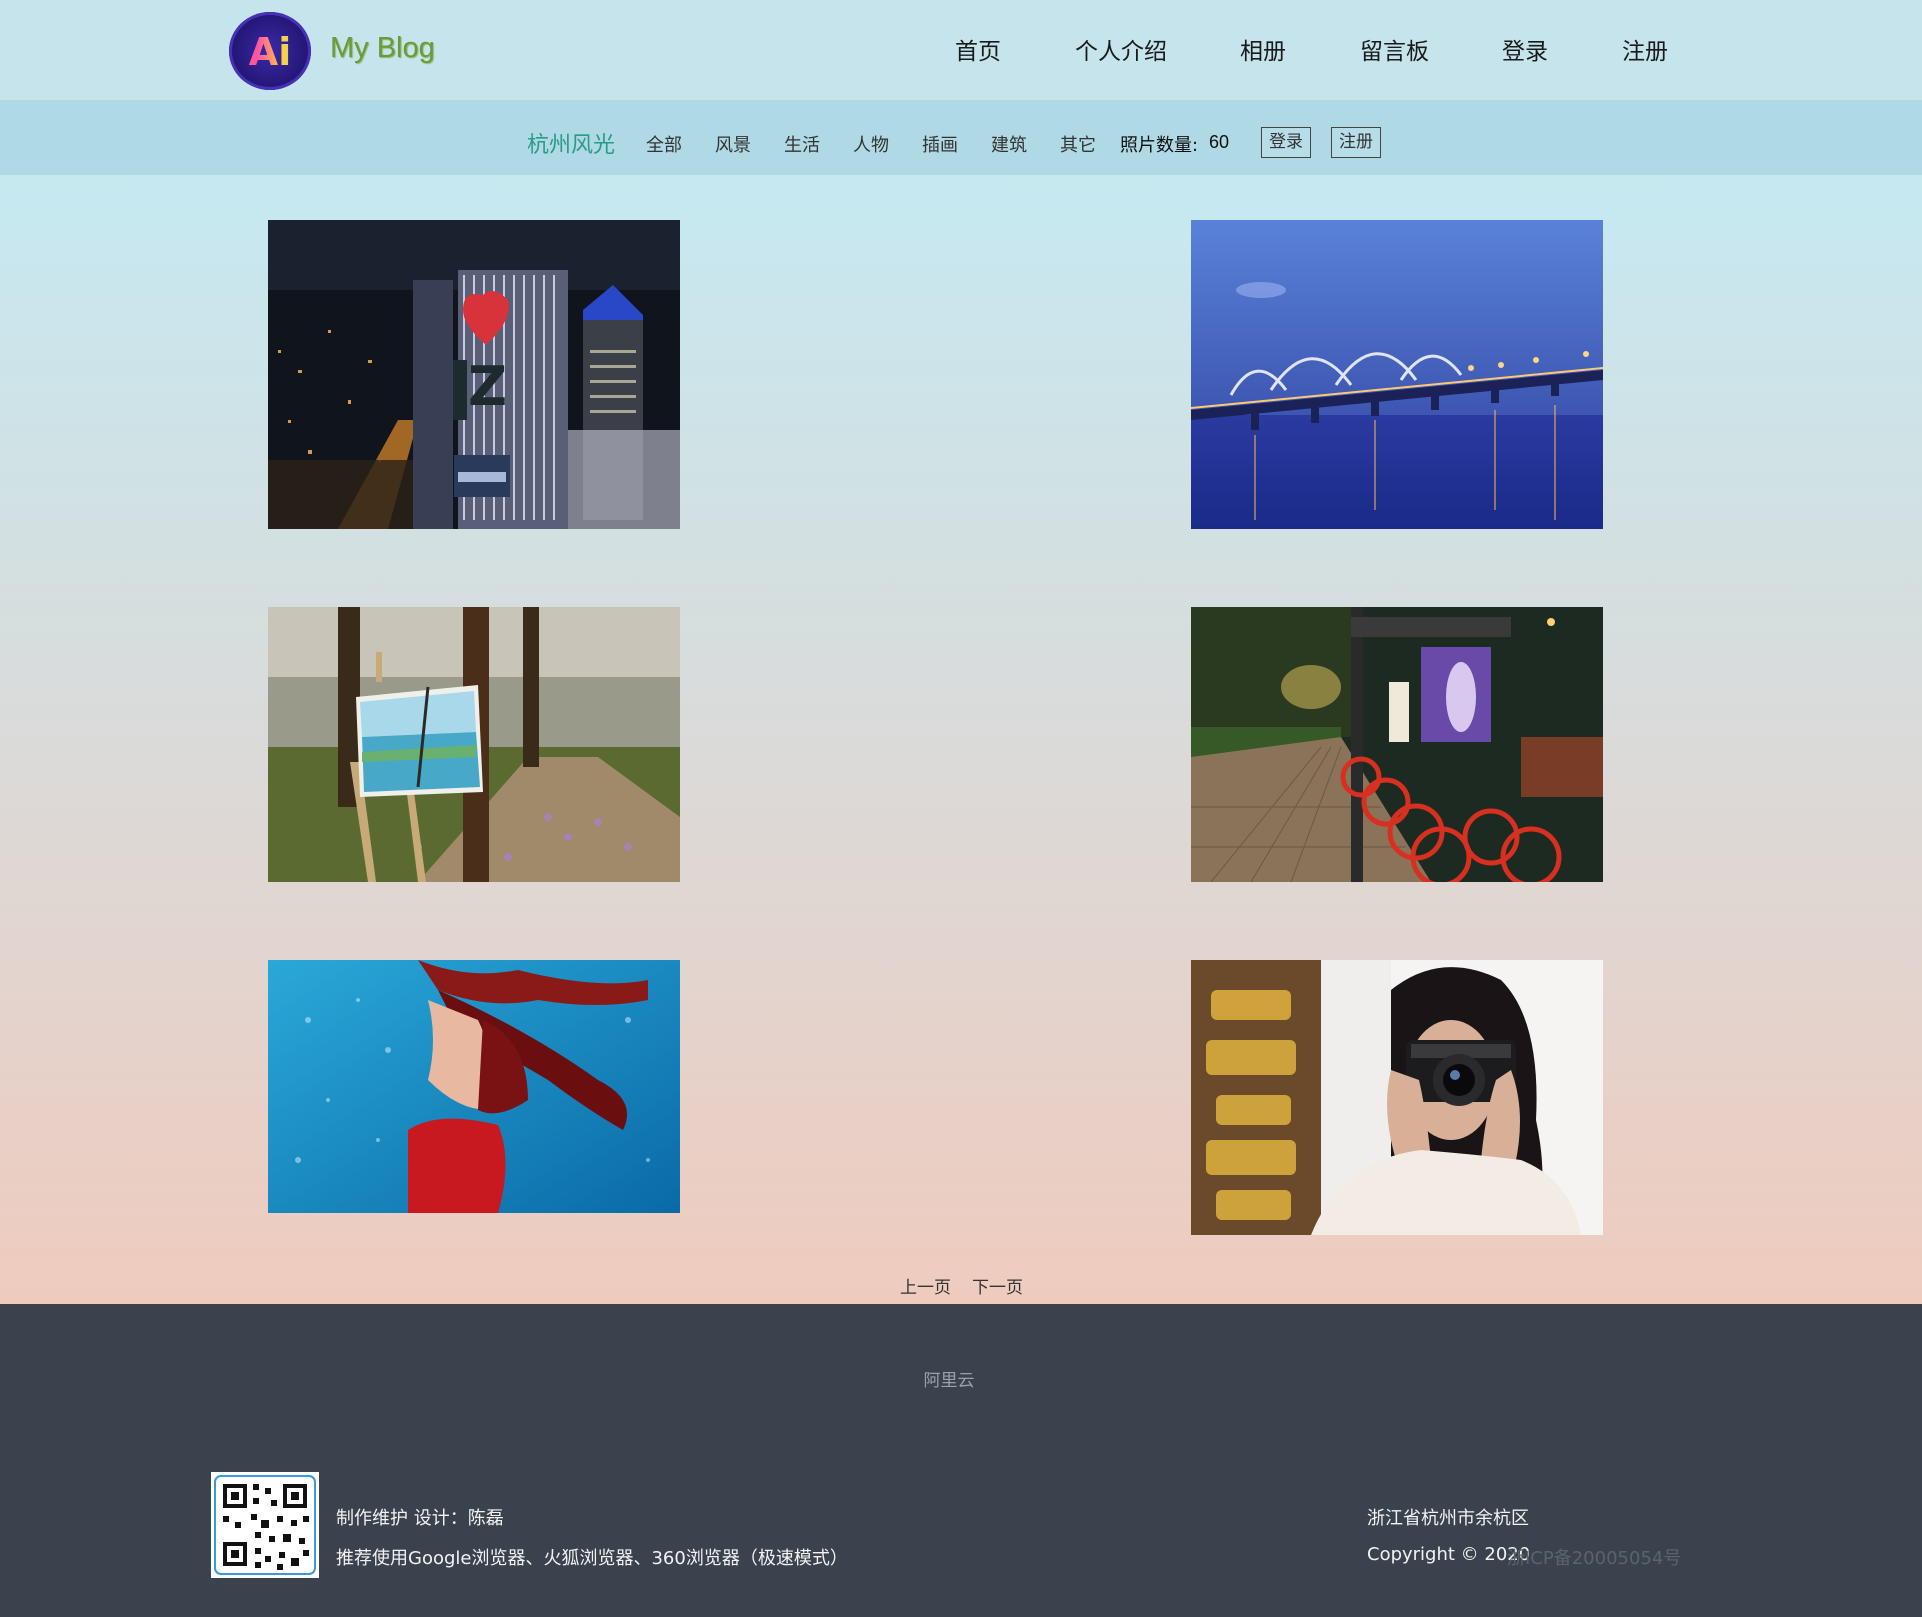 The height and width of the screenshot is (1617, 1922). I want to click on partner-link: 阿里云, so click(949, 1378).